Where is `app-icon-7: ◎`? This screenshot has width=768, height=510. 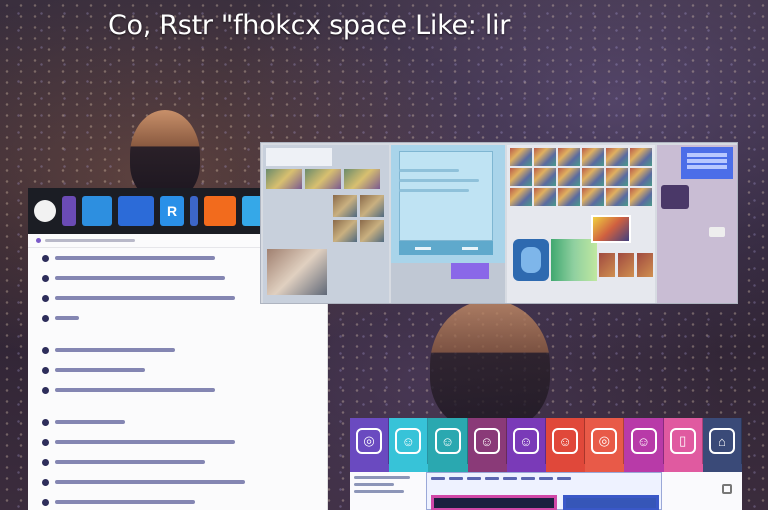 app-icon-7: ◎ is located at coordinates (605, 441).